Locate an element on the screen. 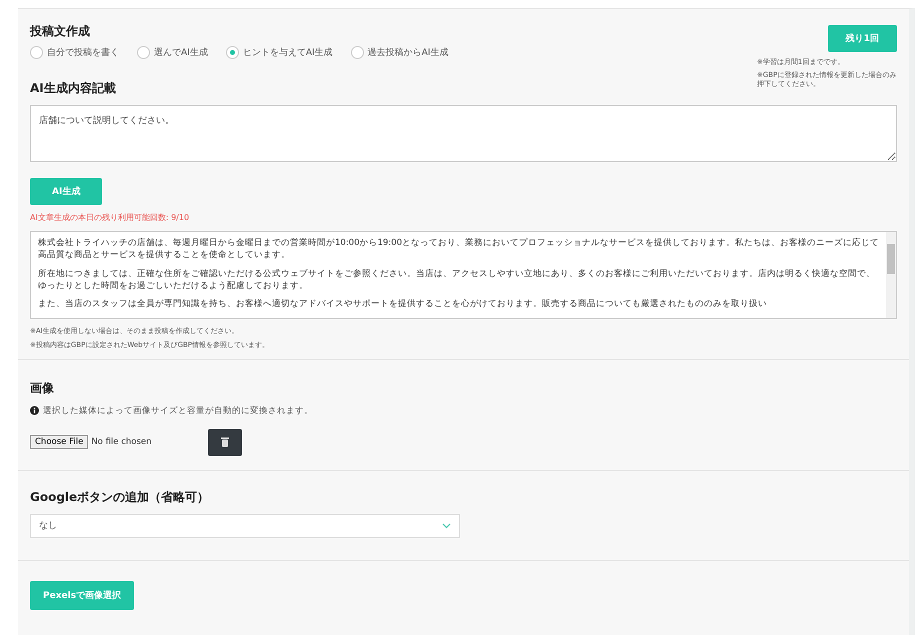 This screenshot has width=923, height=635. info-text: 選択した媒体によって画像サイズと容量が自動的に変換されます。 is located at coordinates (178, 410).